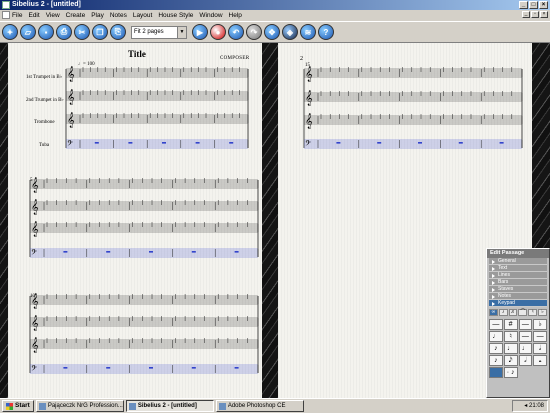 The width and height of the screenshot is (550, 413). What do you see at coordinates (543, 5) in the screenshot?
I see `close-icon: ×` at bounding box center [543, 5].